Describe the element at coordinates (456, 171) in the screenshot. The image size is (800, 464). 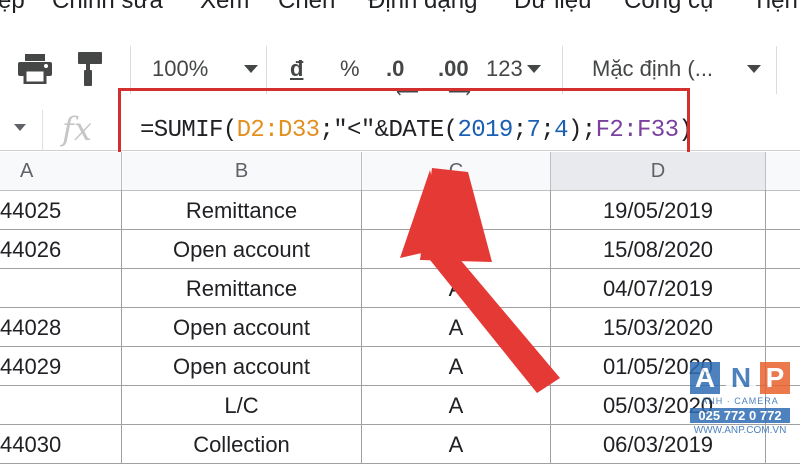
I see `column-header-c: C` at that location.